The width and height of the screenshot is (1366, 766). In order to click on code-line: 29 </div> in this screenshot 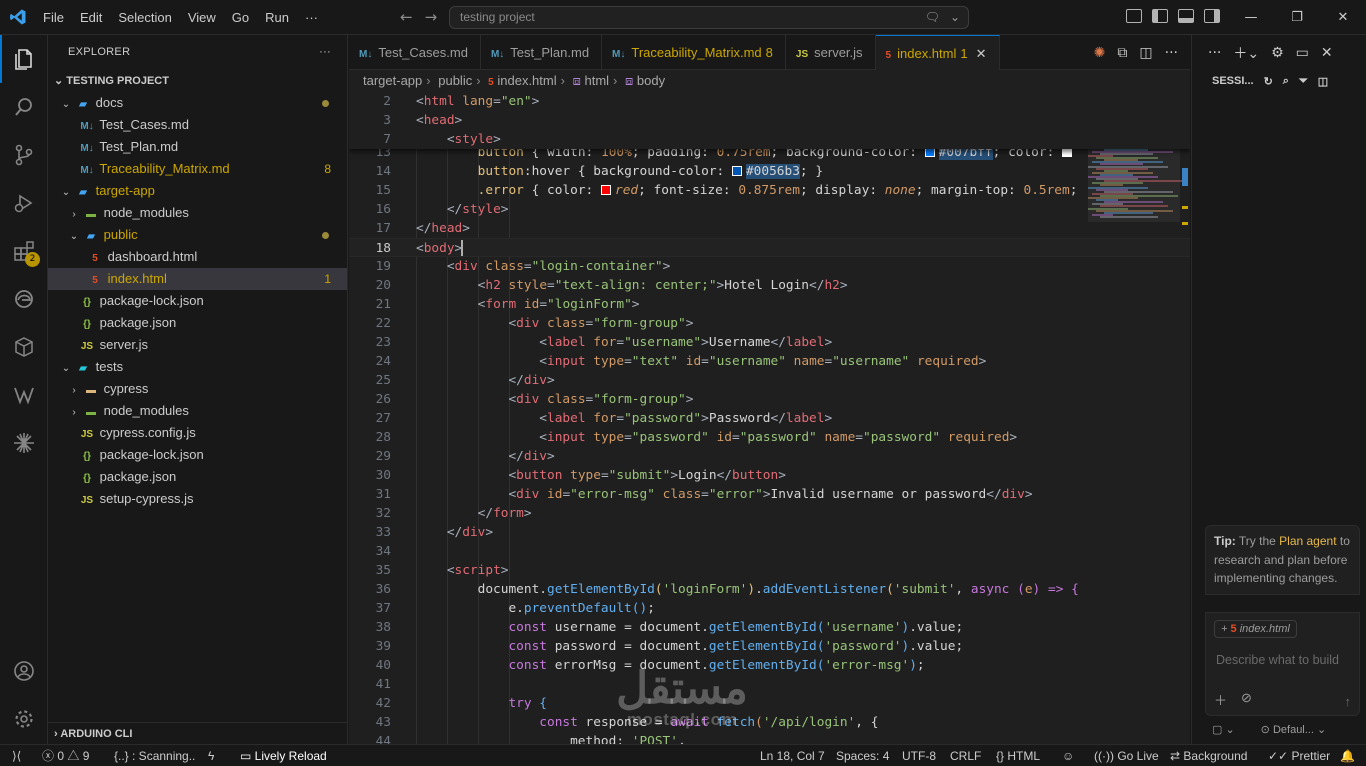, I will do `click(769, 456)`.